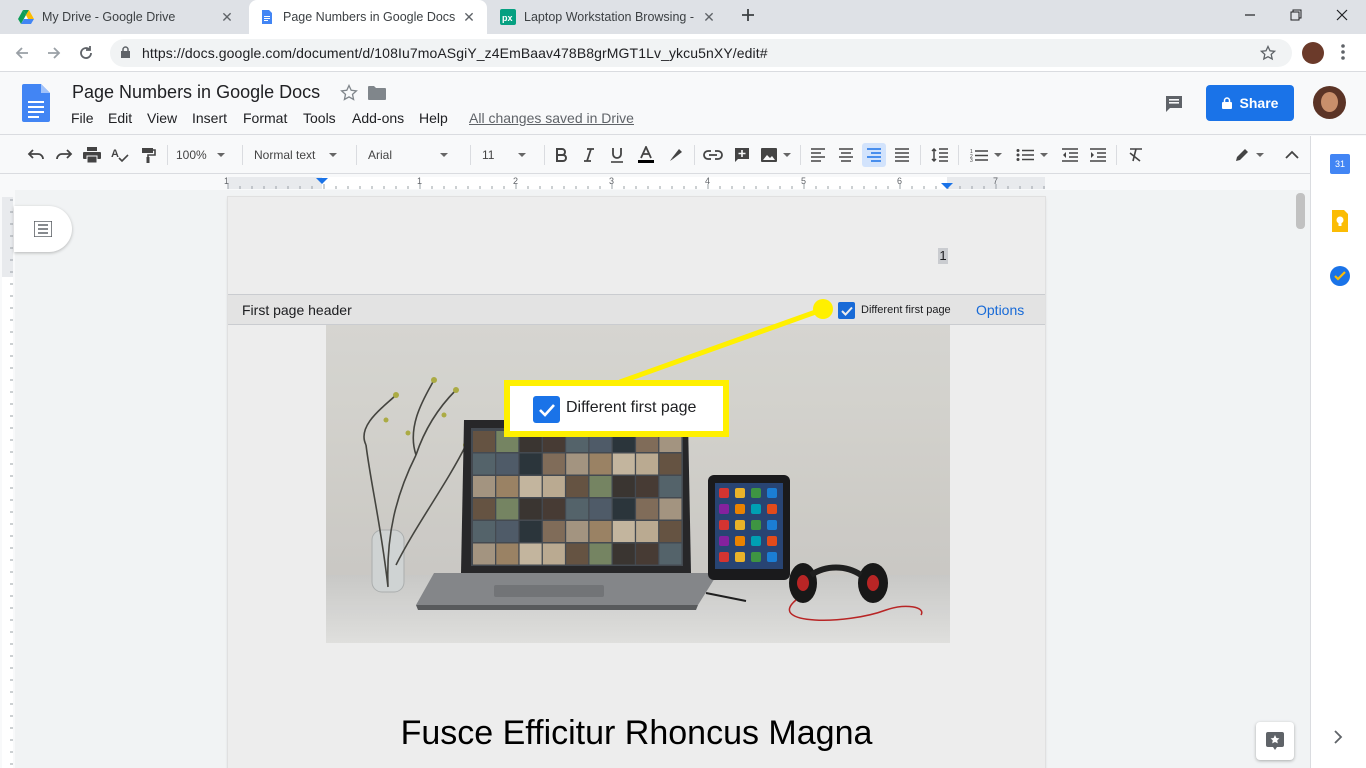 The height and width of the screenshot is (768, 1366). Describe the element at coordinates (1338, 452) in the screenshot. I see `side-panel: 31` at that location.